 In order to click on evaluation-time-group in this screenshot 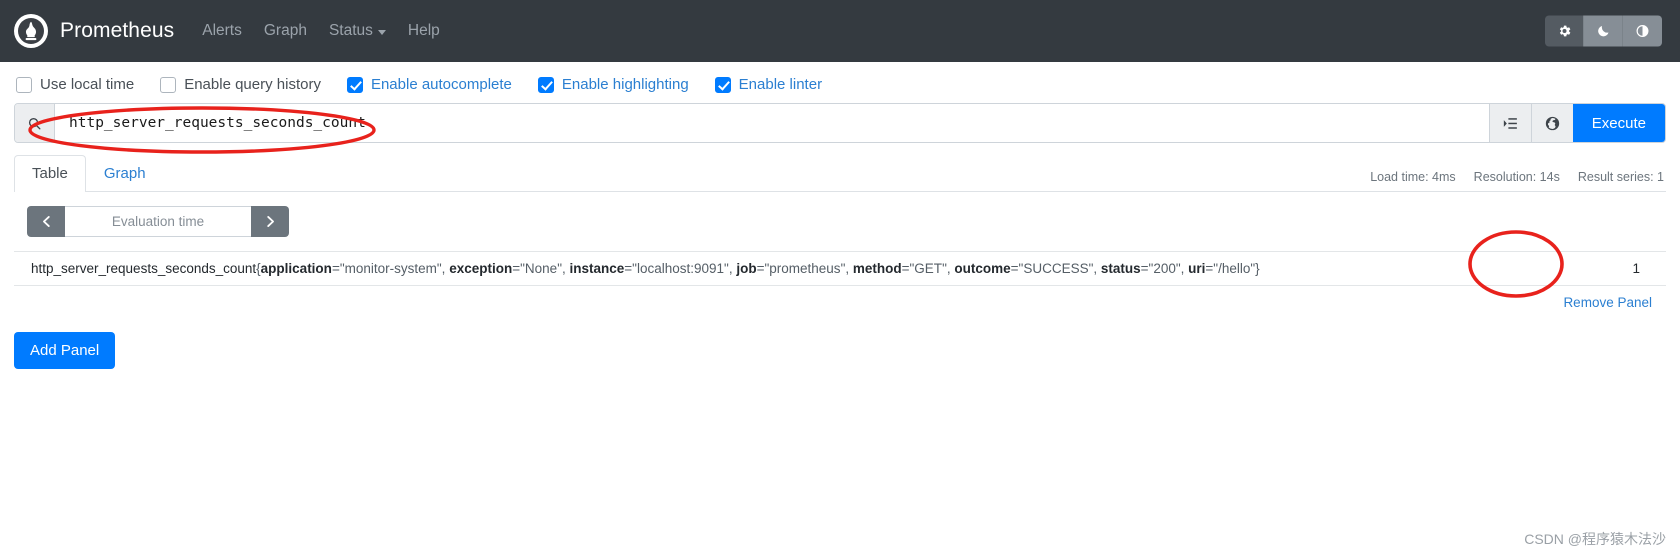, I will do `click(158, 221)`.